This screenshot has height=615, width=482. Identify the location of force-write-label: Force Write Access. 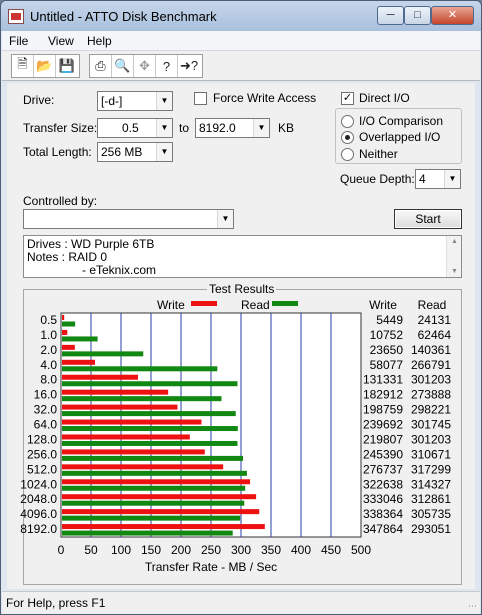
(265, 98).